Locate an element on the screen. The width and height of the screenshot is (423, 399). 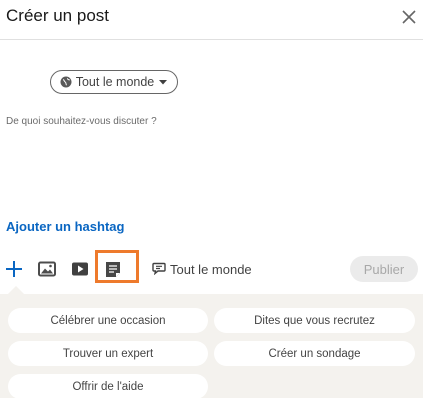
globe-icon is located at coordinates (66, 82).